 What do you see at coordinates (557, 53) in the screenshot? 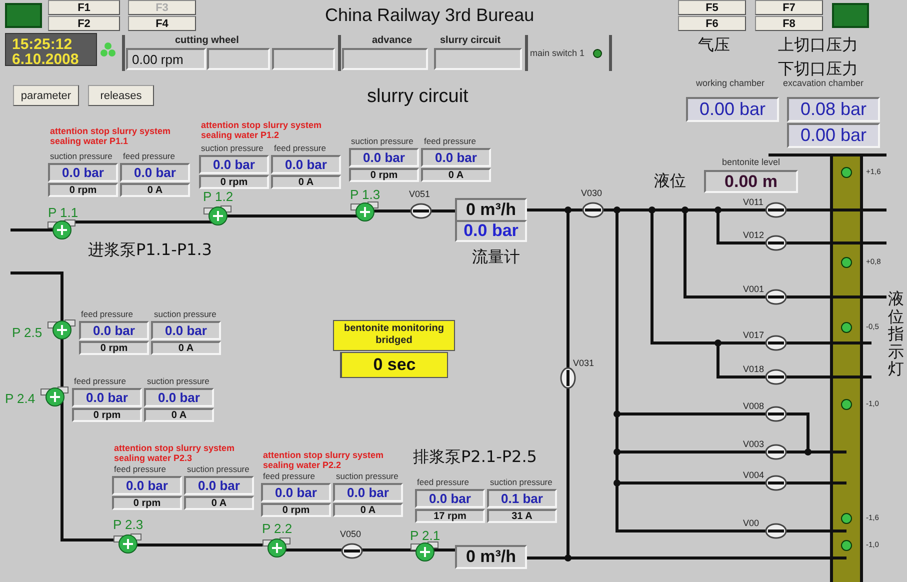
I see `switch-label: main switch 1` at bounding box center [557, 53].